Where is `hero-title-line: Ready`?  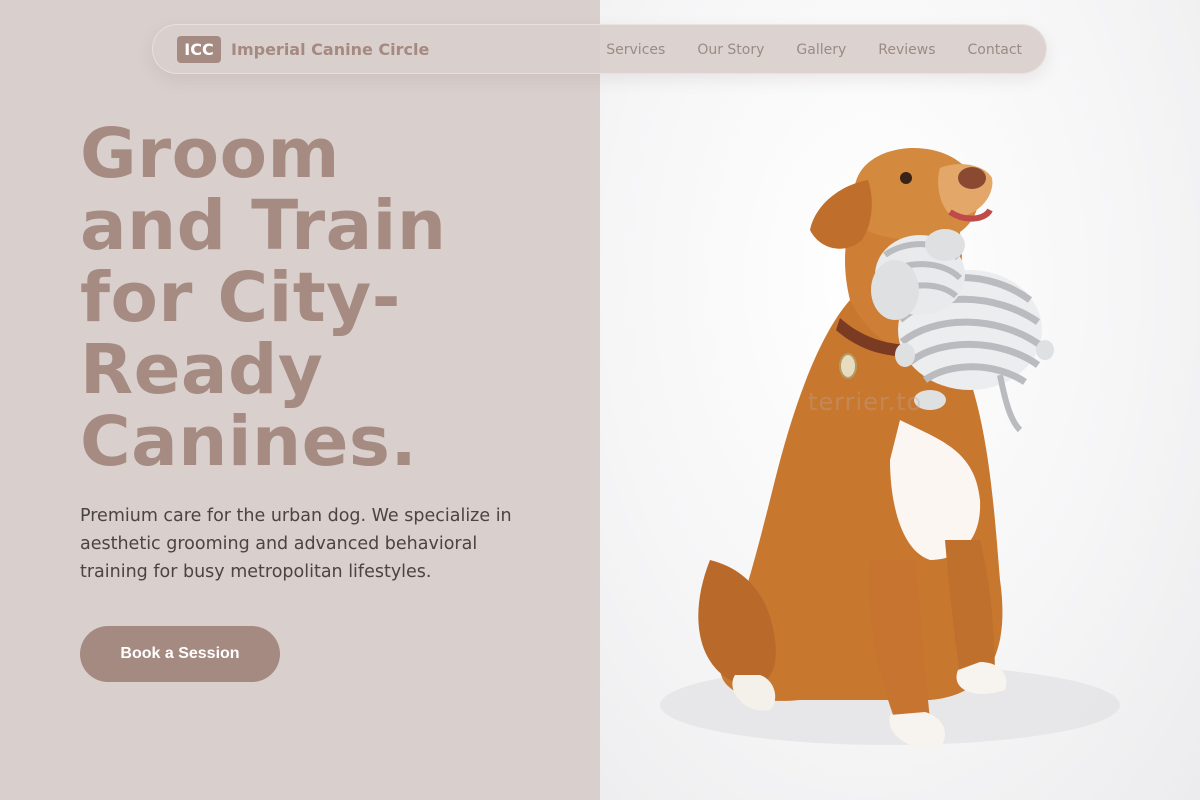 hero-title-line: Ready is located at coordinates (202, 370).